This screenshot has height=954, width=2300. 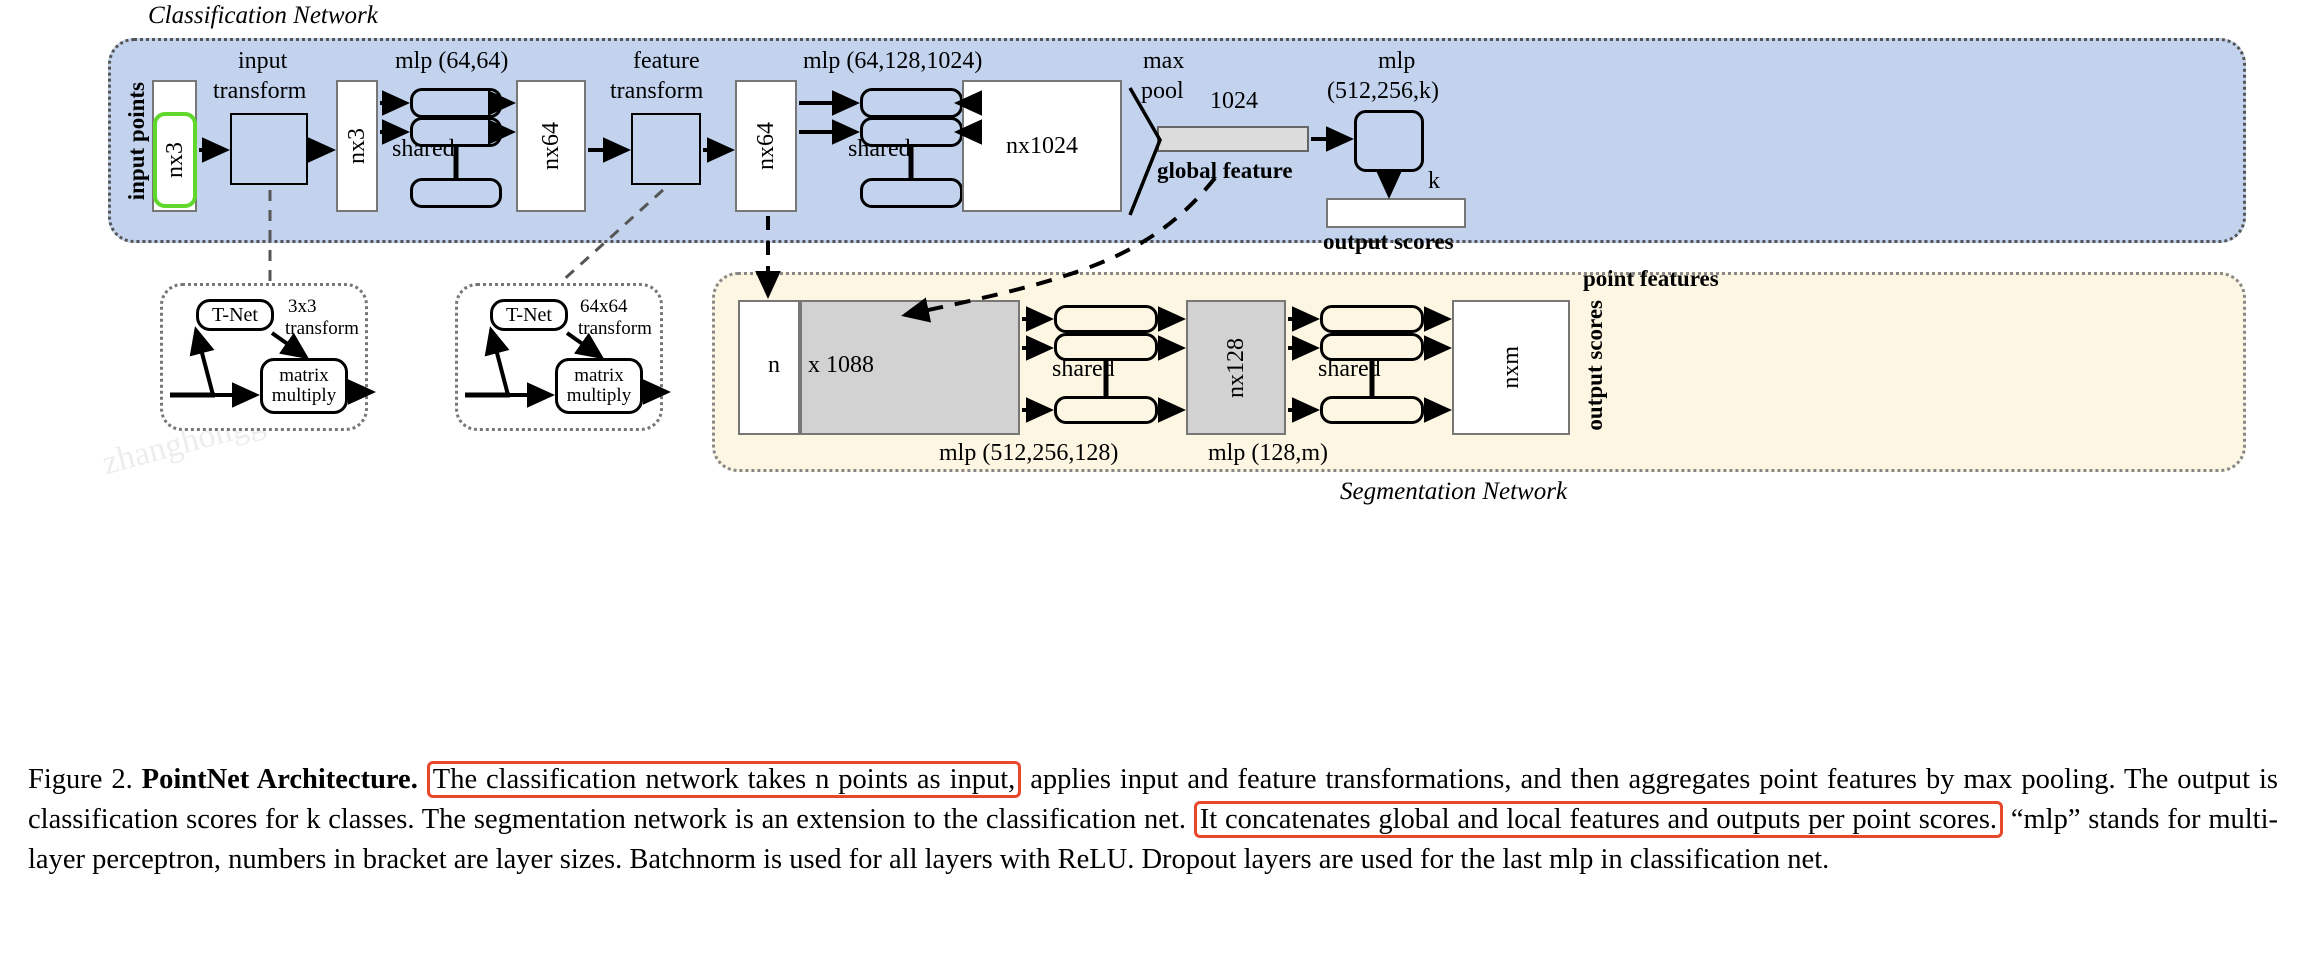 What do you see at coordinates (269, 149) in the screenshot?
I see `input-transform-box` at bounding box center [269, 149].